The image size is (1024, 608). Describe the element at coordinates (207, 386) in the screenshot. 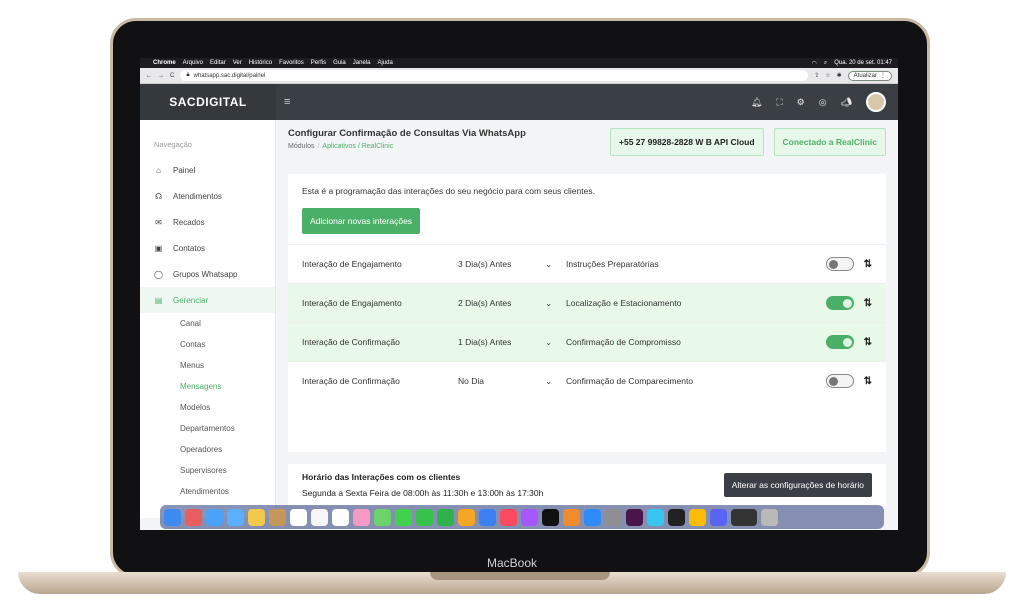

I see `sidebar-subitem-mensagens: Mensagens` at that location.